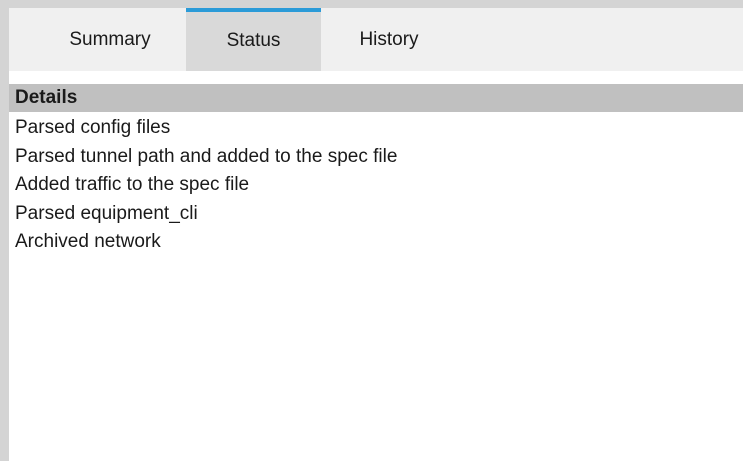  I want to click on tab-summary-label: Summary, so click(110, 39).